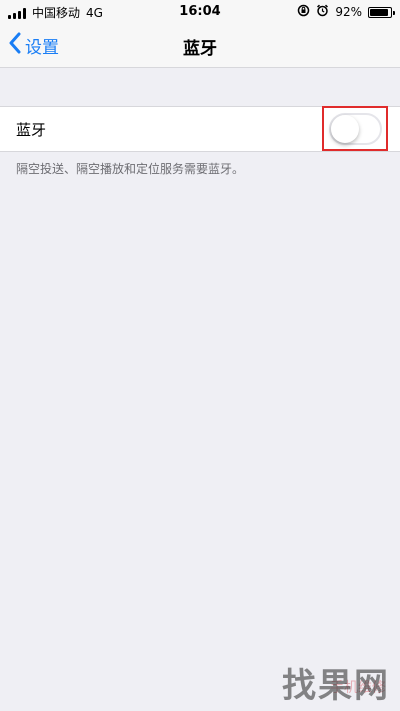  I want to click on navigation-bar: 设置 蓝牙, so click(200, 46).